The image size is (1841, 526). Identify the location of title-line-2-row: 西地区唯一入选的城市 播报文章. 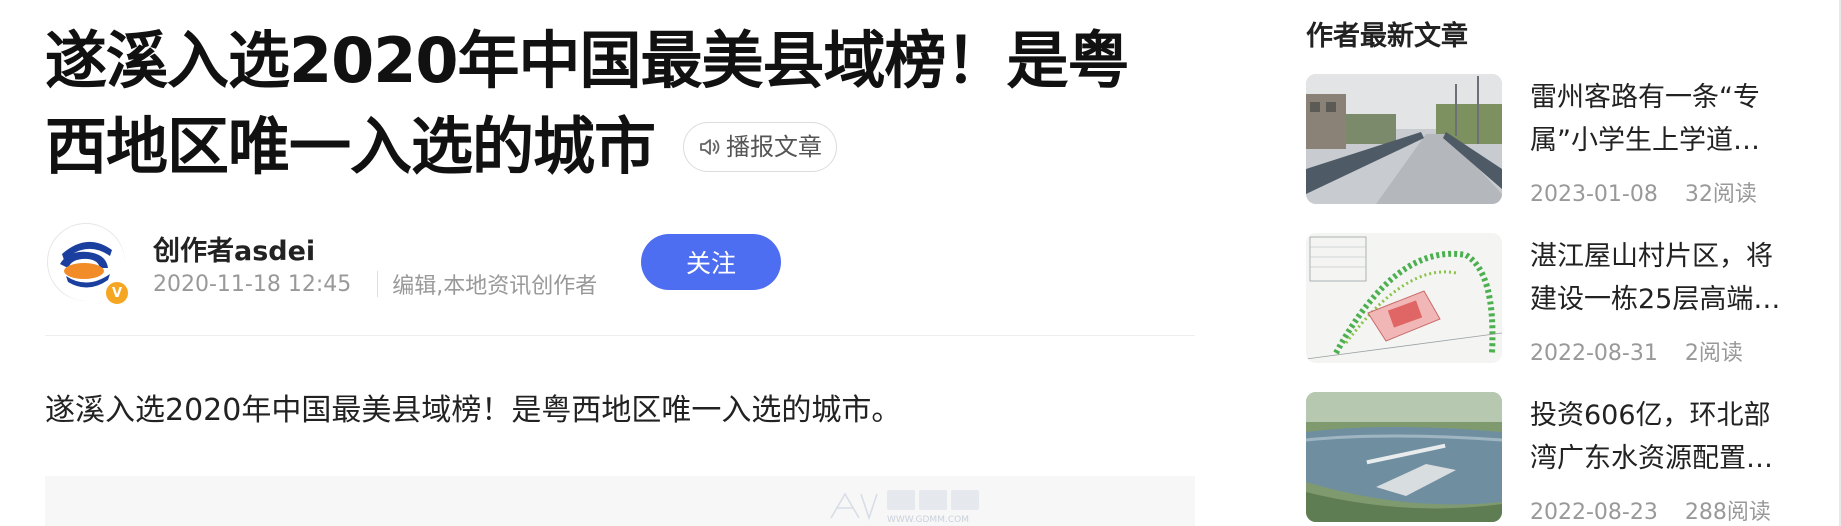
(620, 147).